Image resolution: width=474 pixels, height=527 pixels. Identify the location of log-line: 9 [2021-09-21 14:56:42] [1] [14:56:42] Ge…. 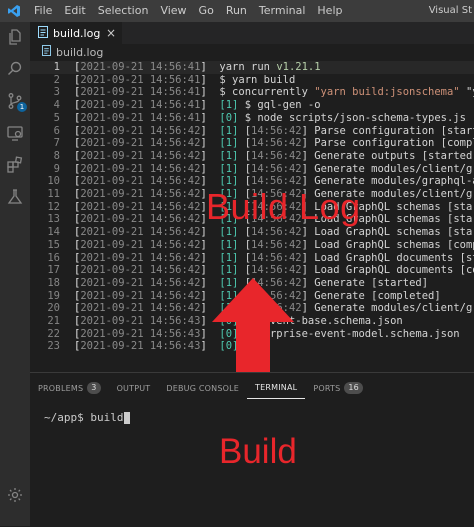
(252, 169).